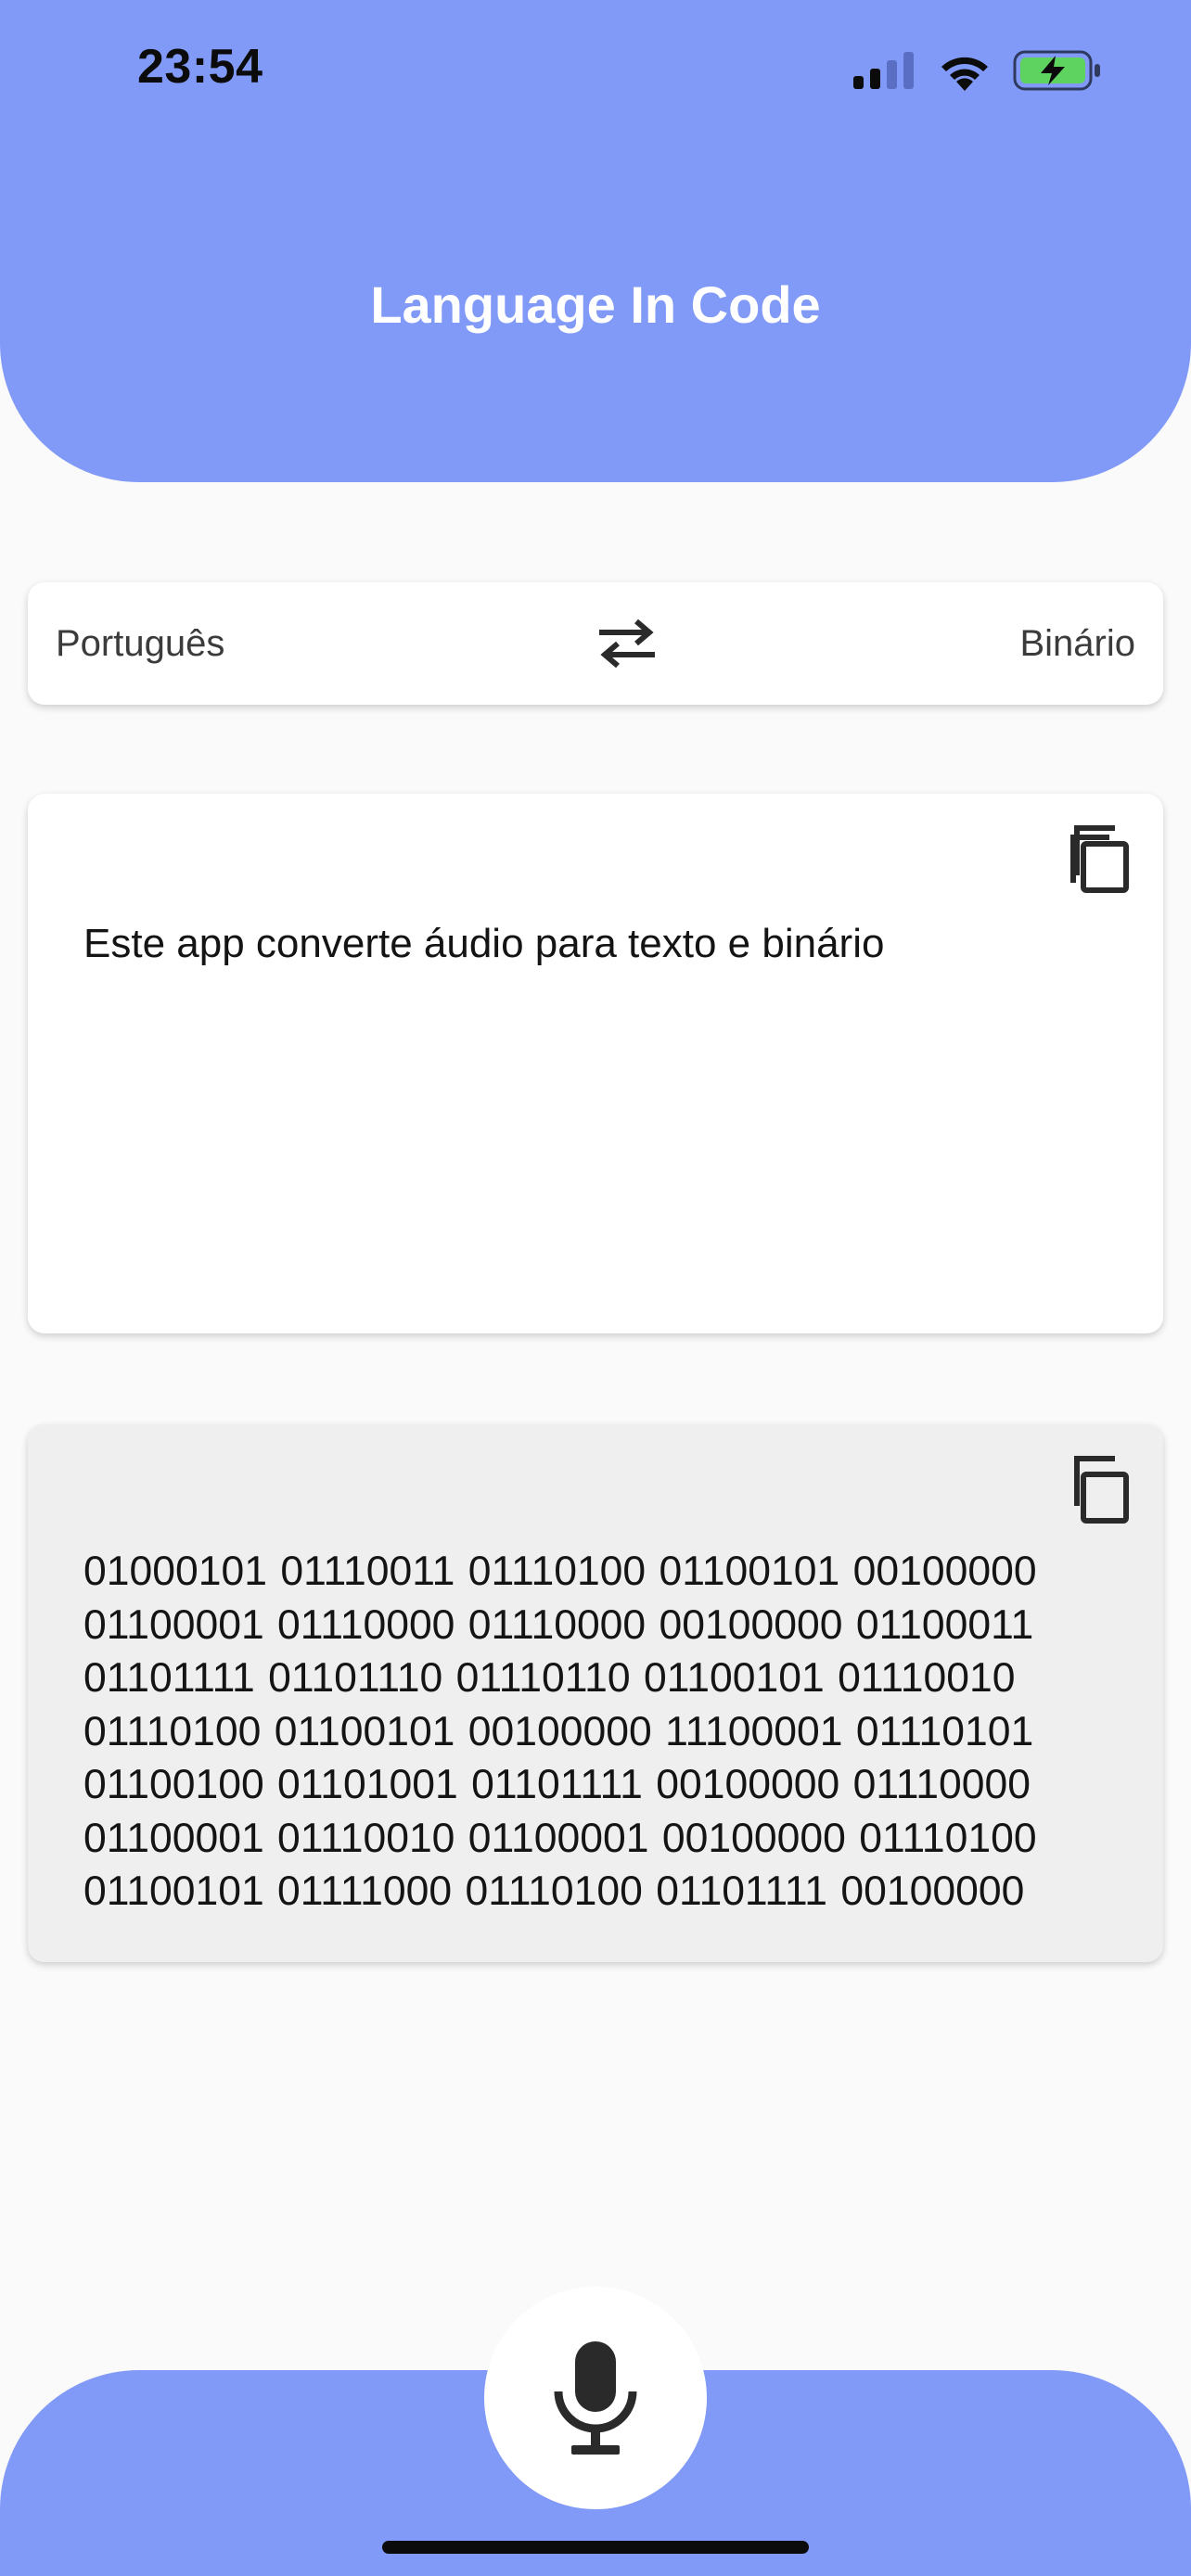  I want to click on cellular-signal-icon, so click(883, 71).